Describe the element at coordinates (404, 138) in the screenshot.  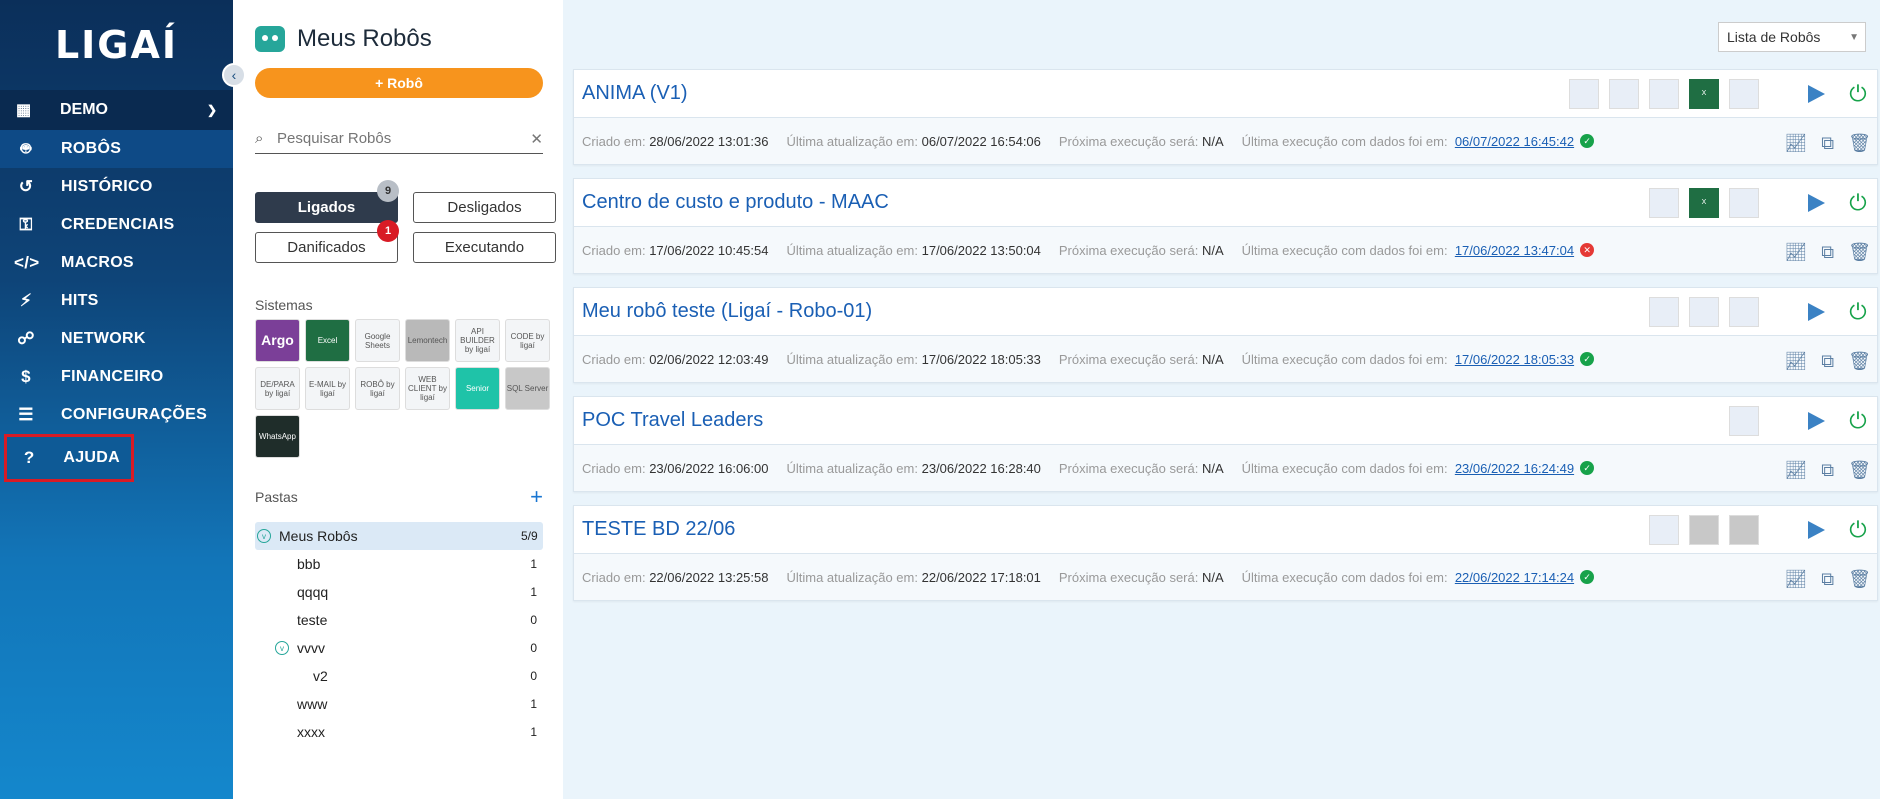
I see `search-input` at that location.